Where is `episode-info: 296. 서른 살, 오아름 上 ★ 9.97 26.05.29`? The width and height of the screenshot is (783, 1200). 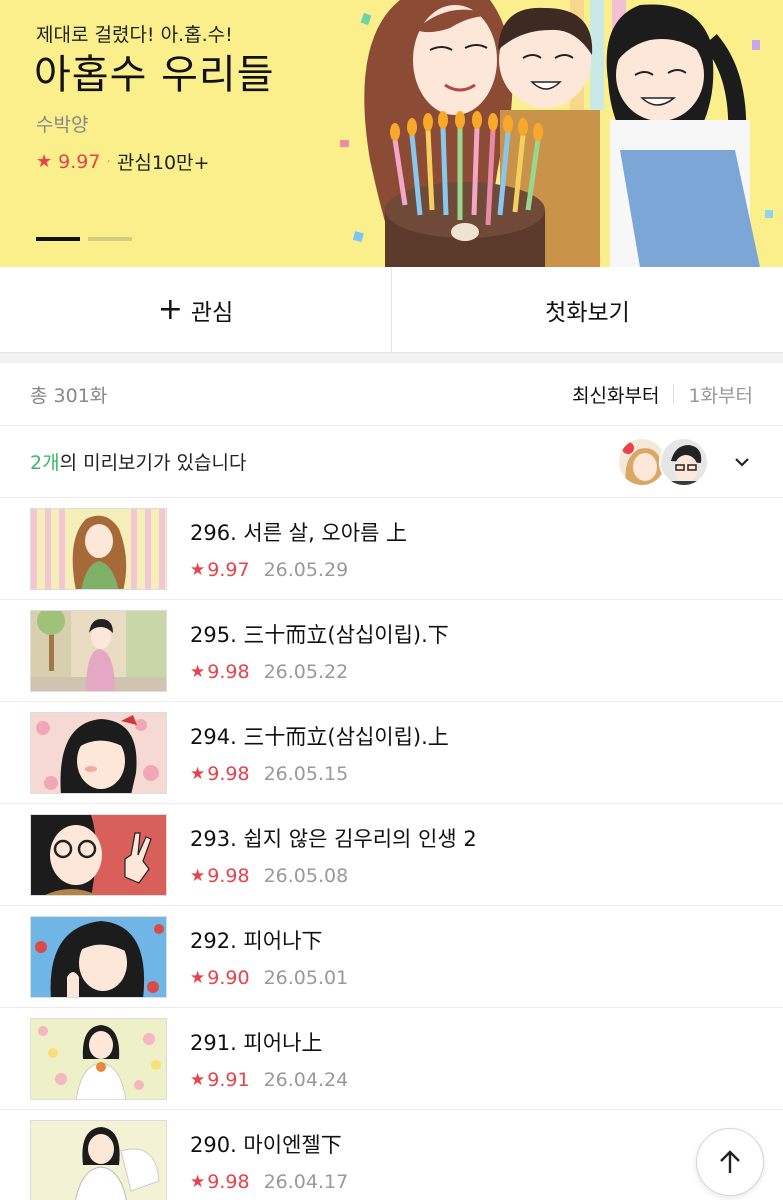
episode-info: 296. 서른 살, 오아름 上 ★ 9.97 26.05.29 is located at coordinates (298, 549).